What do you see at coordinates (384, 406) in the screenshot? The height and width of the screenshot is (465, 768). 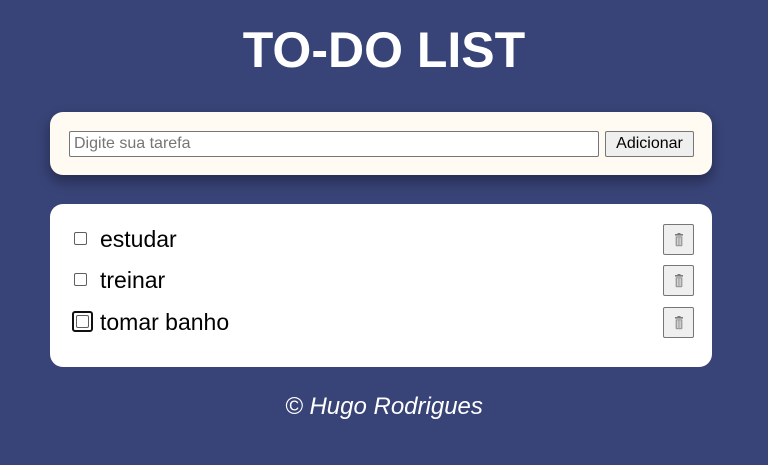 I see `footer-copyright: © Hugo Rodrigues` at bounding box center [384, 406].